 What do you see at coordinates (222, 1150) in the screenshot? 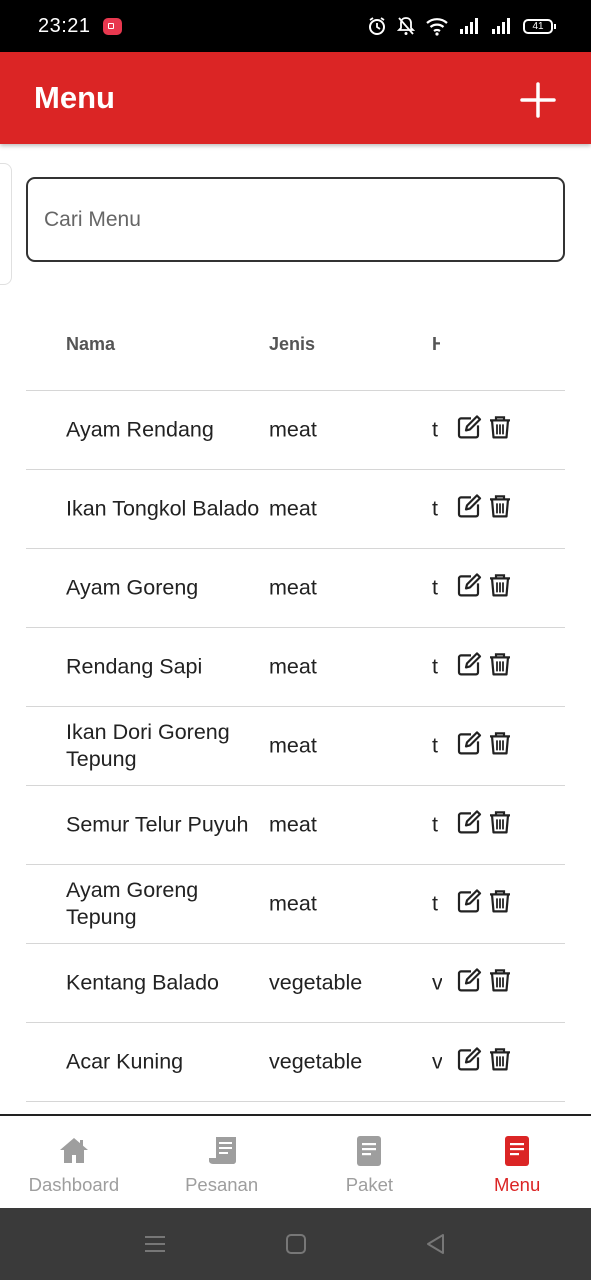
I see `receipt-icon` at bounding box center [222, 1150].